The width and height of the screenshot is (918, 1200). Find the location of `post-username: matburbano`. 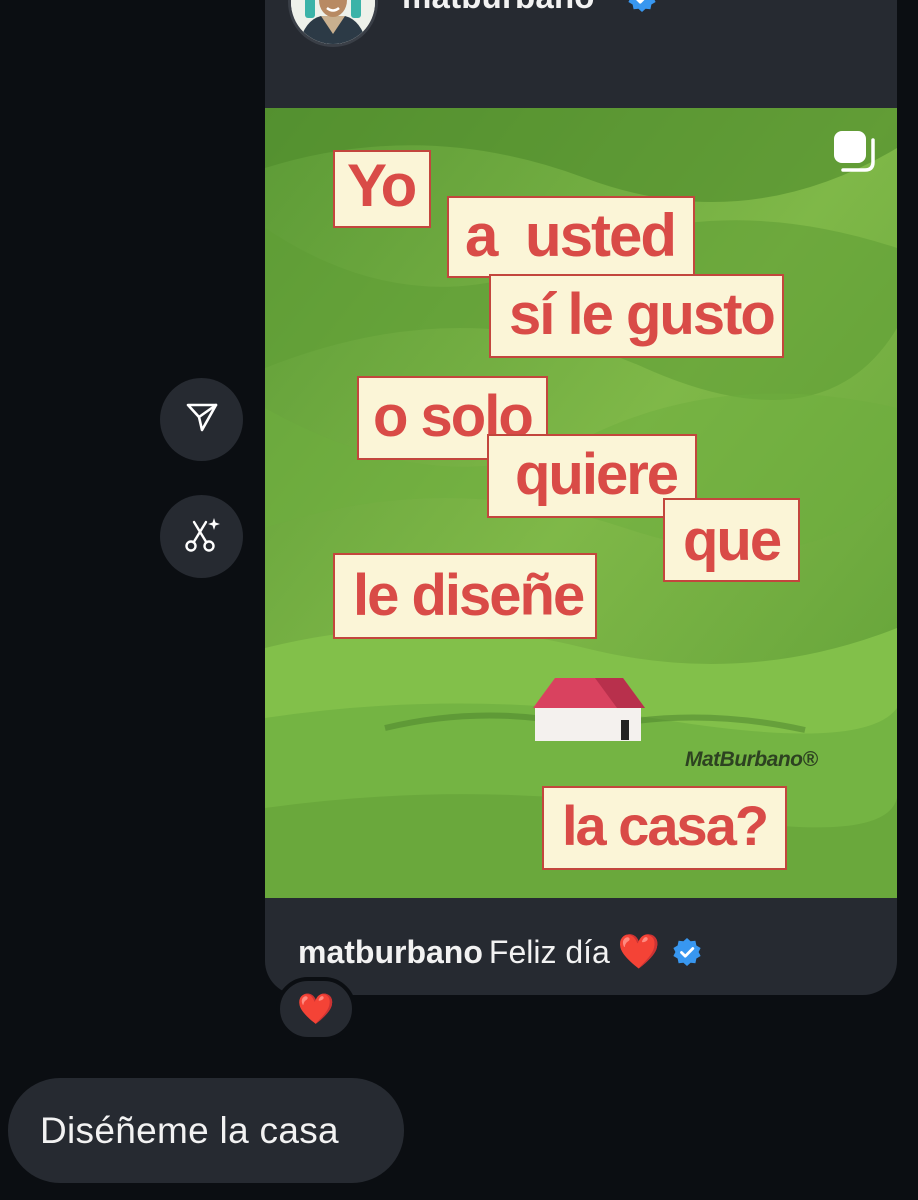

post-username: matburbano is located at coordinates (498, 8).